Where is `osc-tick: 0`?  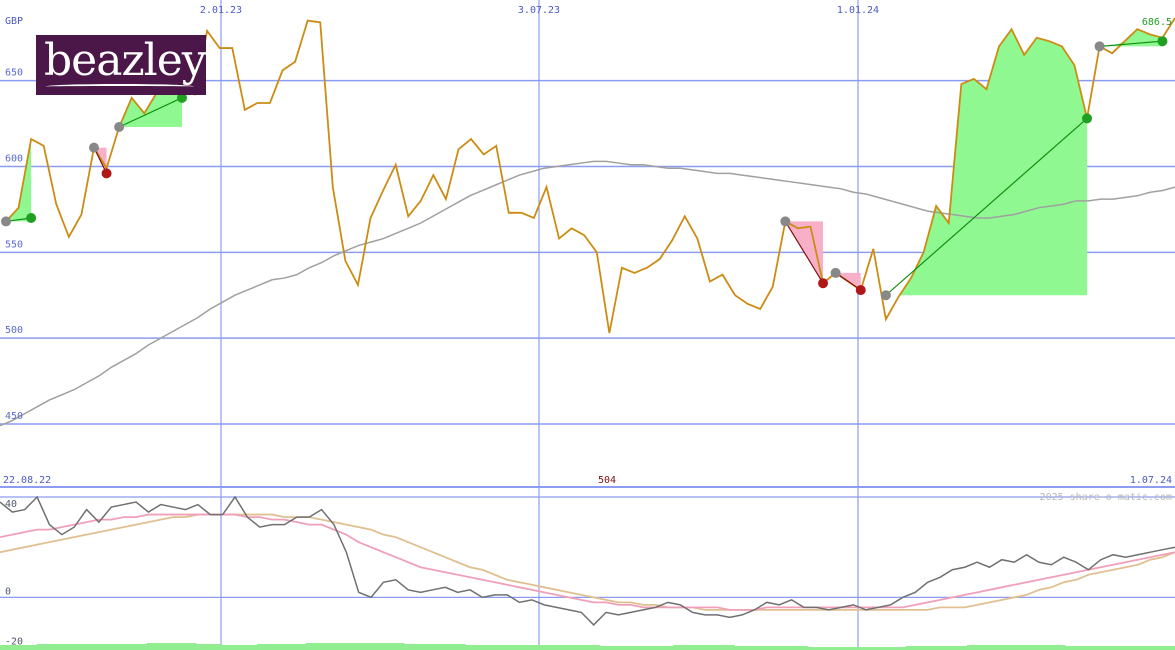 osc-tick: 0 is located at coordinates (8, 591).